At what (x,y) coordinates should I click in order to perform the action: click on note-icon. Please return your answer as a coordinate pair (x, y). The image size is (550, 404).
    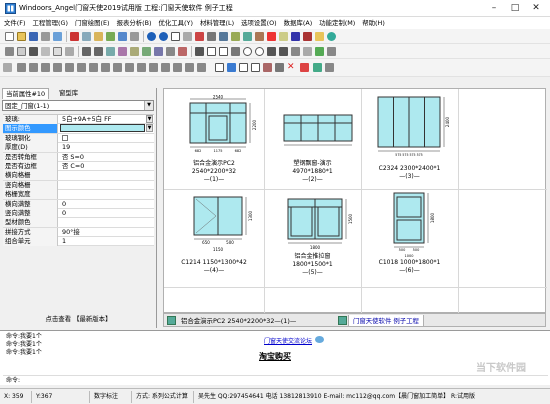
    Looking at the image, I should click on (283, 36).